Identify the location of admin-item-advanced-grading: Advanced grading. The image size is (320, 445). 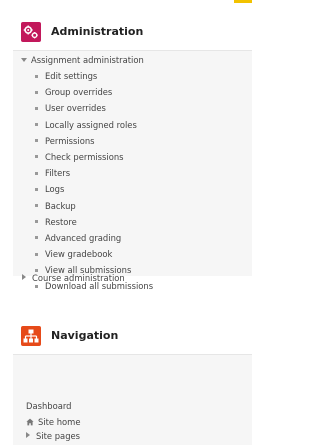
(138, 238).